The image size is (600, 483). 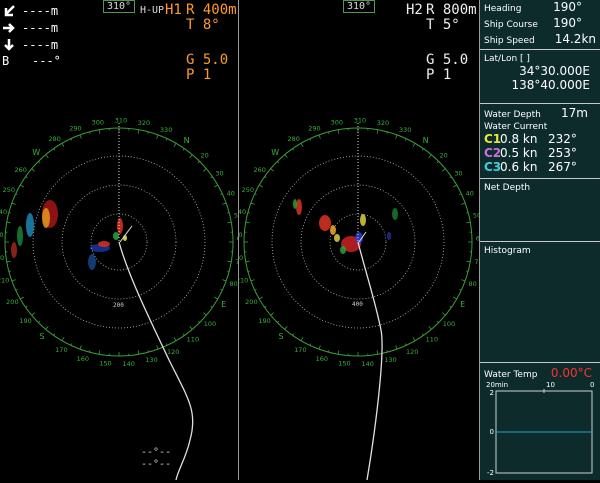 What do you see at coordinates (540, 77) in the screenshot?
I see `latlon-section: Lat/Lon [ ] 34°30.000E 138°40.000E` at bounding box center [540, 77].